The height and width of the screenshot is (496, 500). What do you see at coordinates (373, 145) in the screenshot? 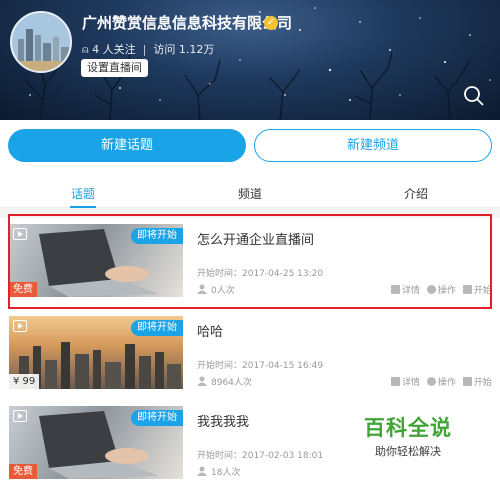
I see `new-channel-button: 新建频道` at bounding box center [373, 145].